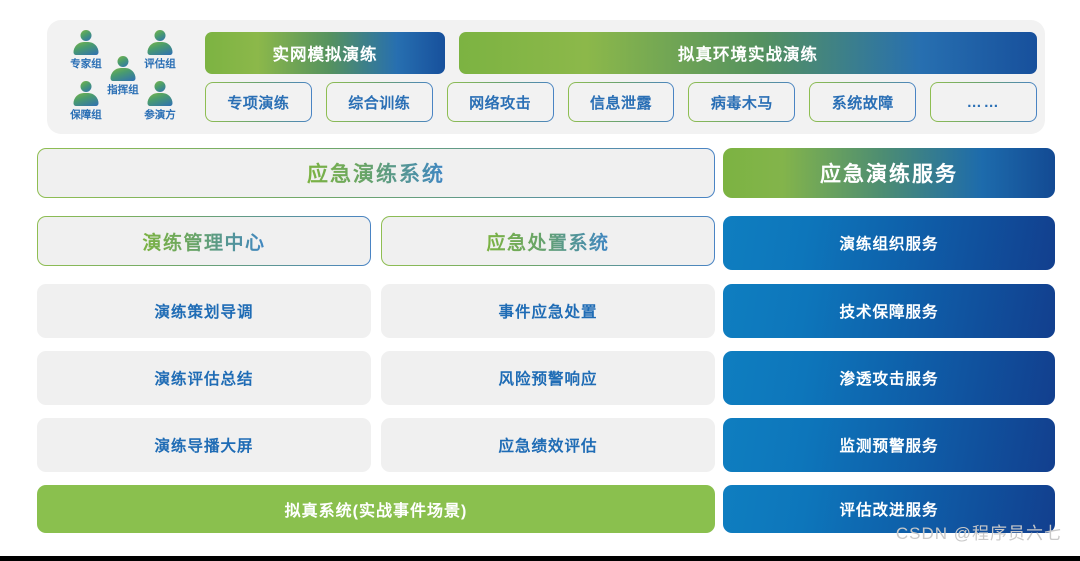 This screenshot has height=561, width=1080. I want to click on service-penetration-attack: 渗透攻击服务, so click(889, 378).